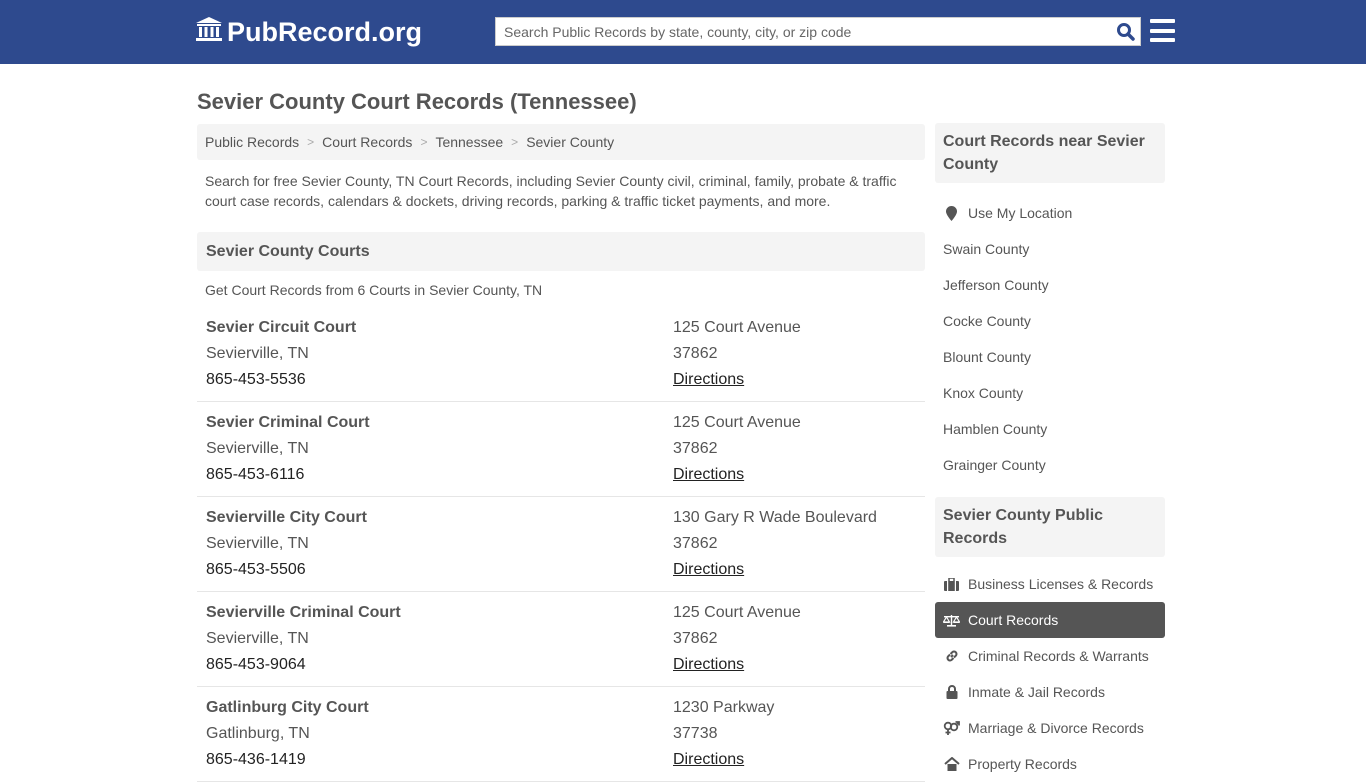 The image size is (1366, 782). Describe the element at coordinates (1050, 153) in the screenshot. I see `nearby-heading: Court Records near Sevier County` at that location.